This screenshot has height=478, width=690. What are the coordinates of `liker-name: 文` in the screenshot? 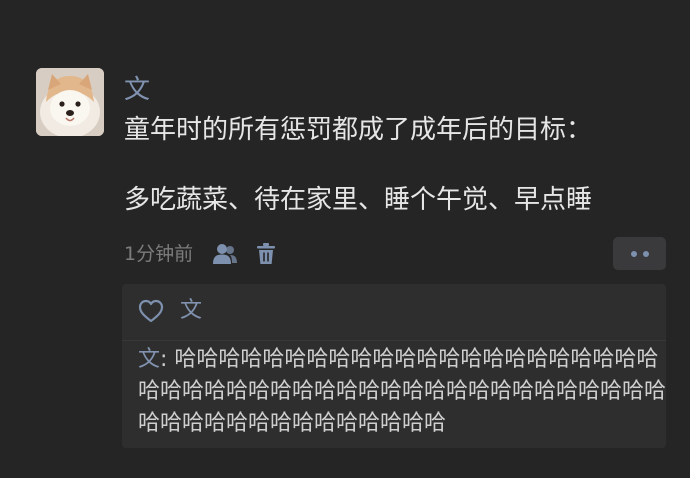 It's located at (191, 311).